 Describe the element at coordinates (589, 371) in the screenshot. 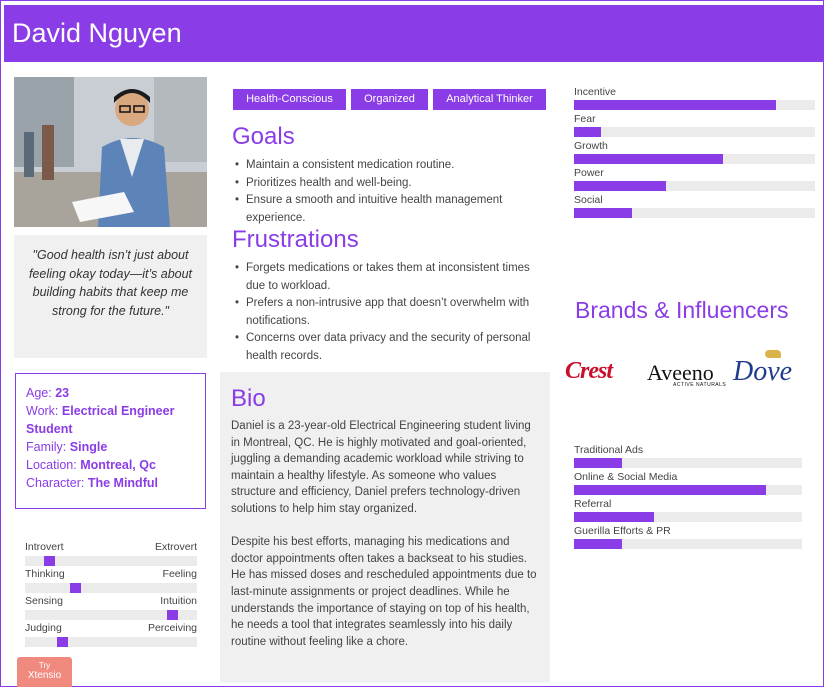

I see `brand-logo-crest: Crest` at that location.